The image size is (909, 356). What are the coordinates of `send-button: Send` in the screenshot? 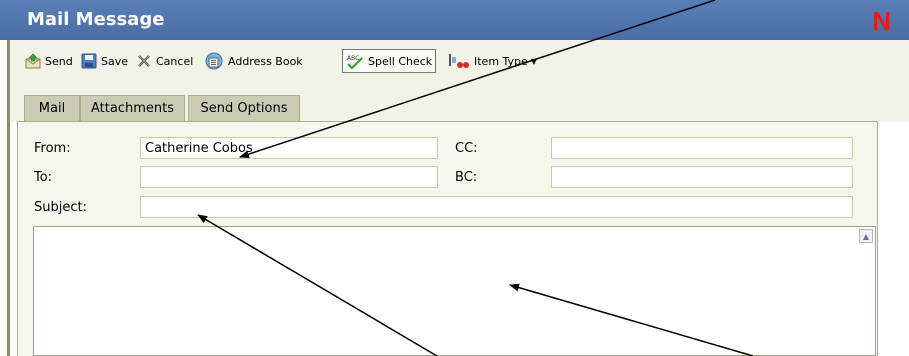 It's located at (49, 61).